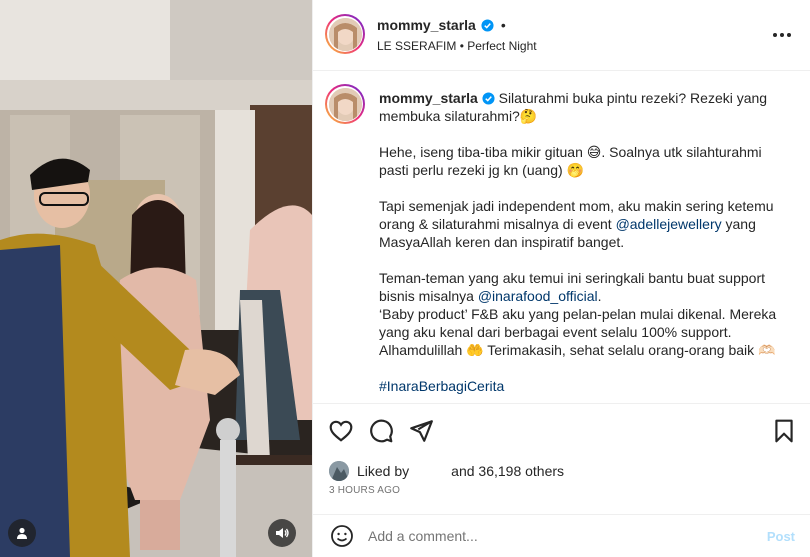 The width and height of the screenshot is (810, 557). What do you see at coordinates (507, 471) in the screenshot?
I see `likes-count: and 36,198 others` at bounding box center [507, 471].